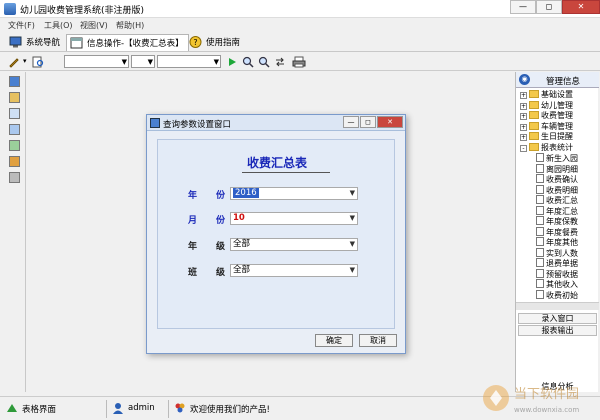  What do you see at coordinates (197, 125) in the screenshot?
I see `dialog-title: 查询参数设置窗口` at bounding box center [197, 125].